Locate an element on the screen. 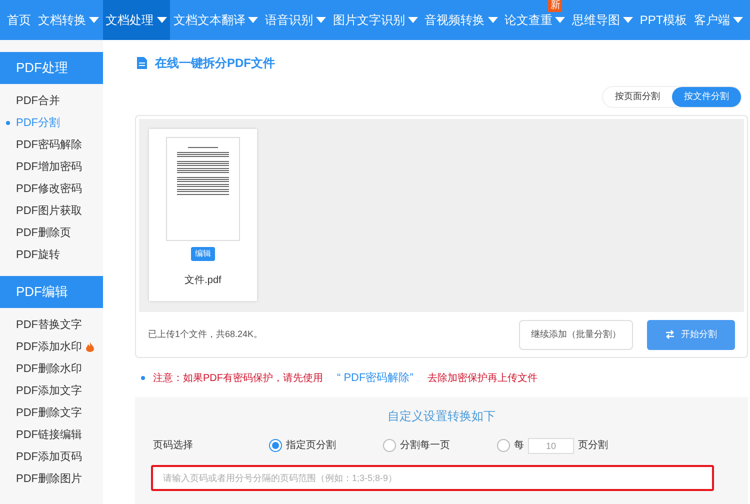 This screenshot has height=504, width=750. document-icon is located at coordinates (142, 63).